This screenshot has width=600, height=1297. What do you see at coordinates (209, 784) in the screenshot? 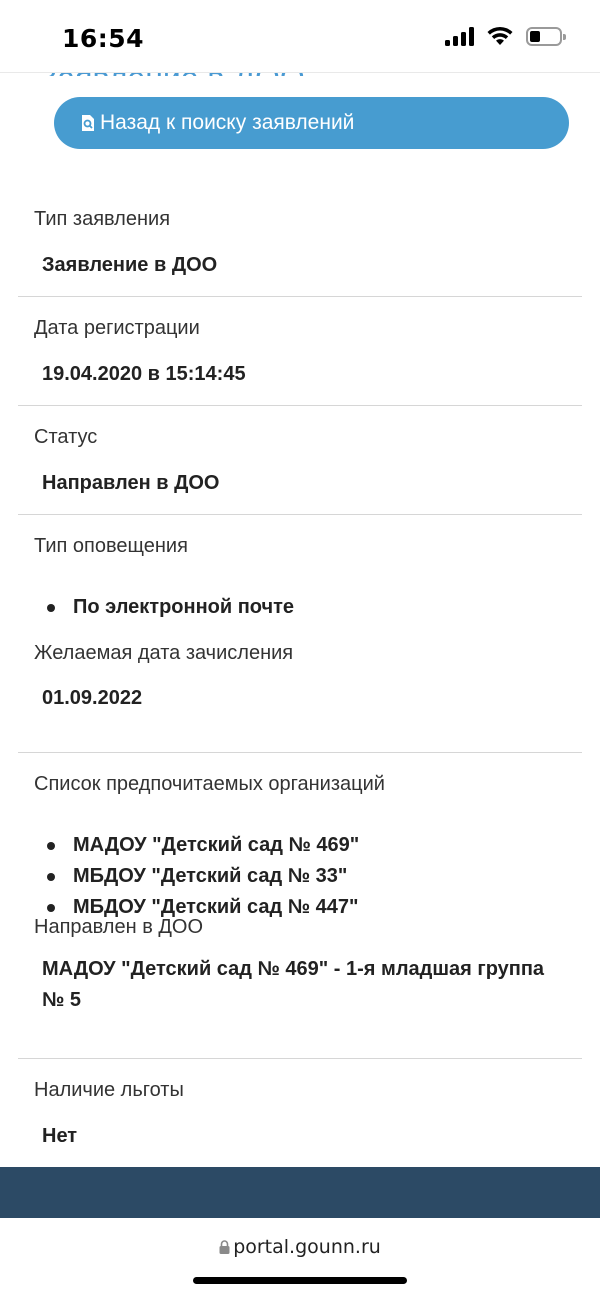
I see `field-label: Список предпочитаемых организаций` at bounding box center [209, 784].